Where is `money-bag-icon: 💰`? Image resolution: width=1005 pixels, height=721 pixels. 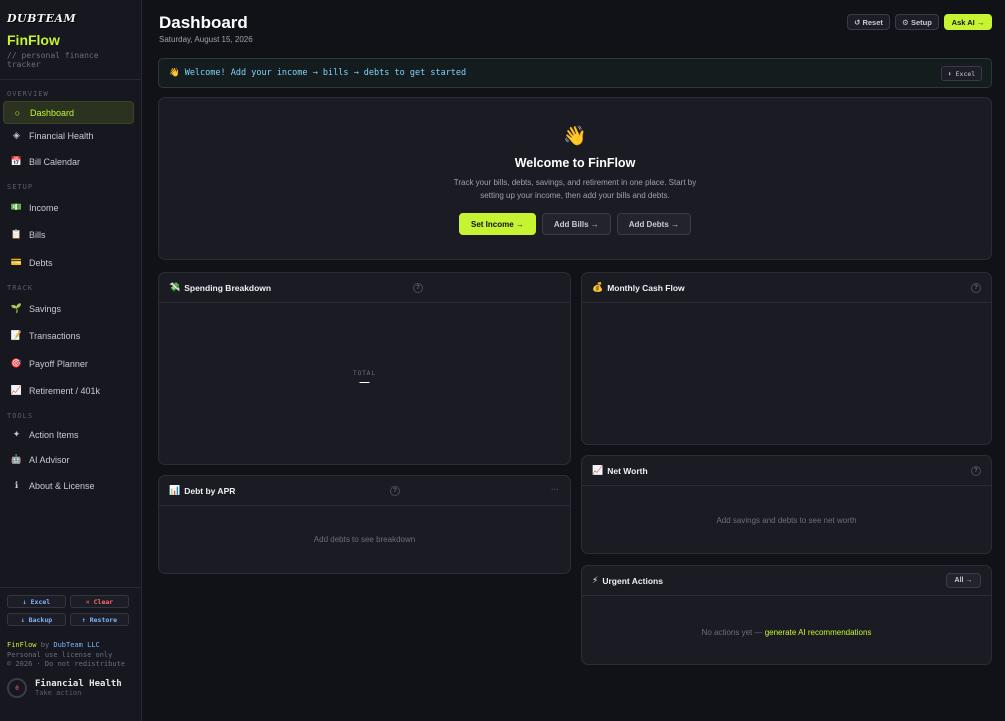 money-bag-icon: 💰 is located at coordinates (598, 287).